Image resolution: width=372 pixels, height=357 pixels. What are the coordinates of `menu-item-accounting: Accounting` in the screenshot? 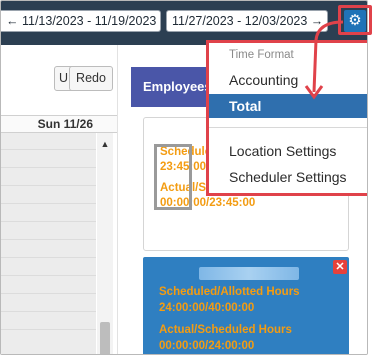 It's located at (288, 80).